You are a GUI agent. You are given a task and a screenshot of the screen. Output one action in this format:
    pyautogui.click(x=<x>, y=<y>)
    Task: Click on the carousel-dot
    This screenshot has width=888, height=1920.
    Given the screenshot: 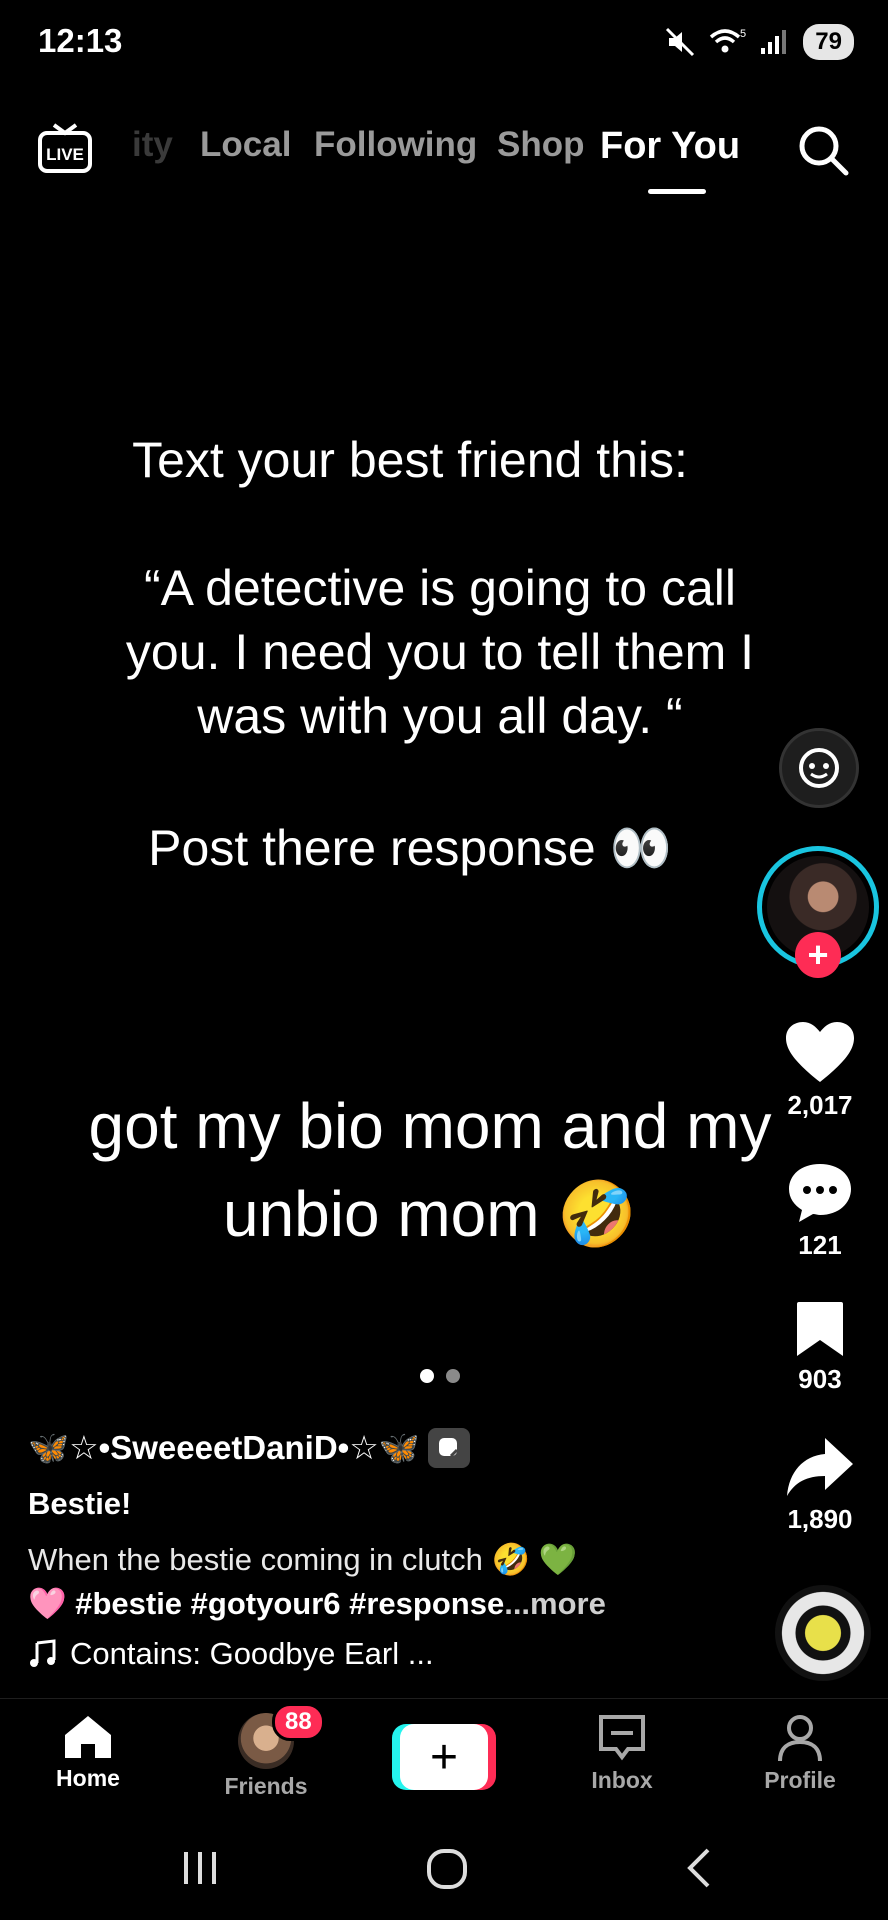 What is the action you would take?
    pyautogui.click(x=453, y=1376)
    